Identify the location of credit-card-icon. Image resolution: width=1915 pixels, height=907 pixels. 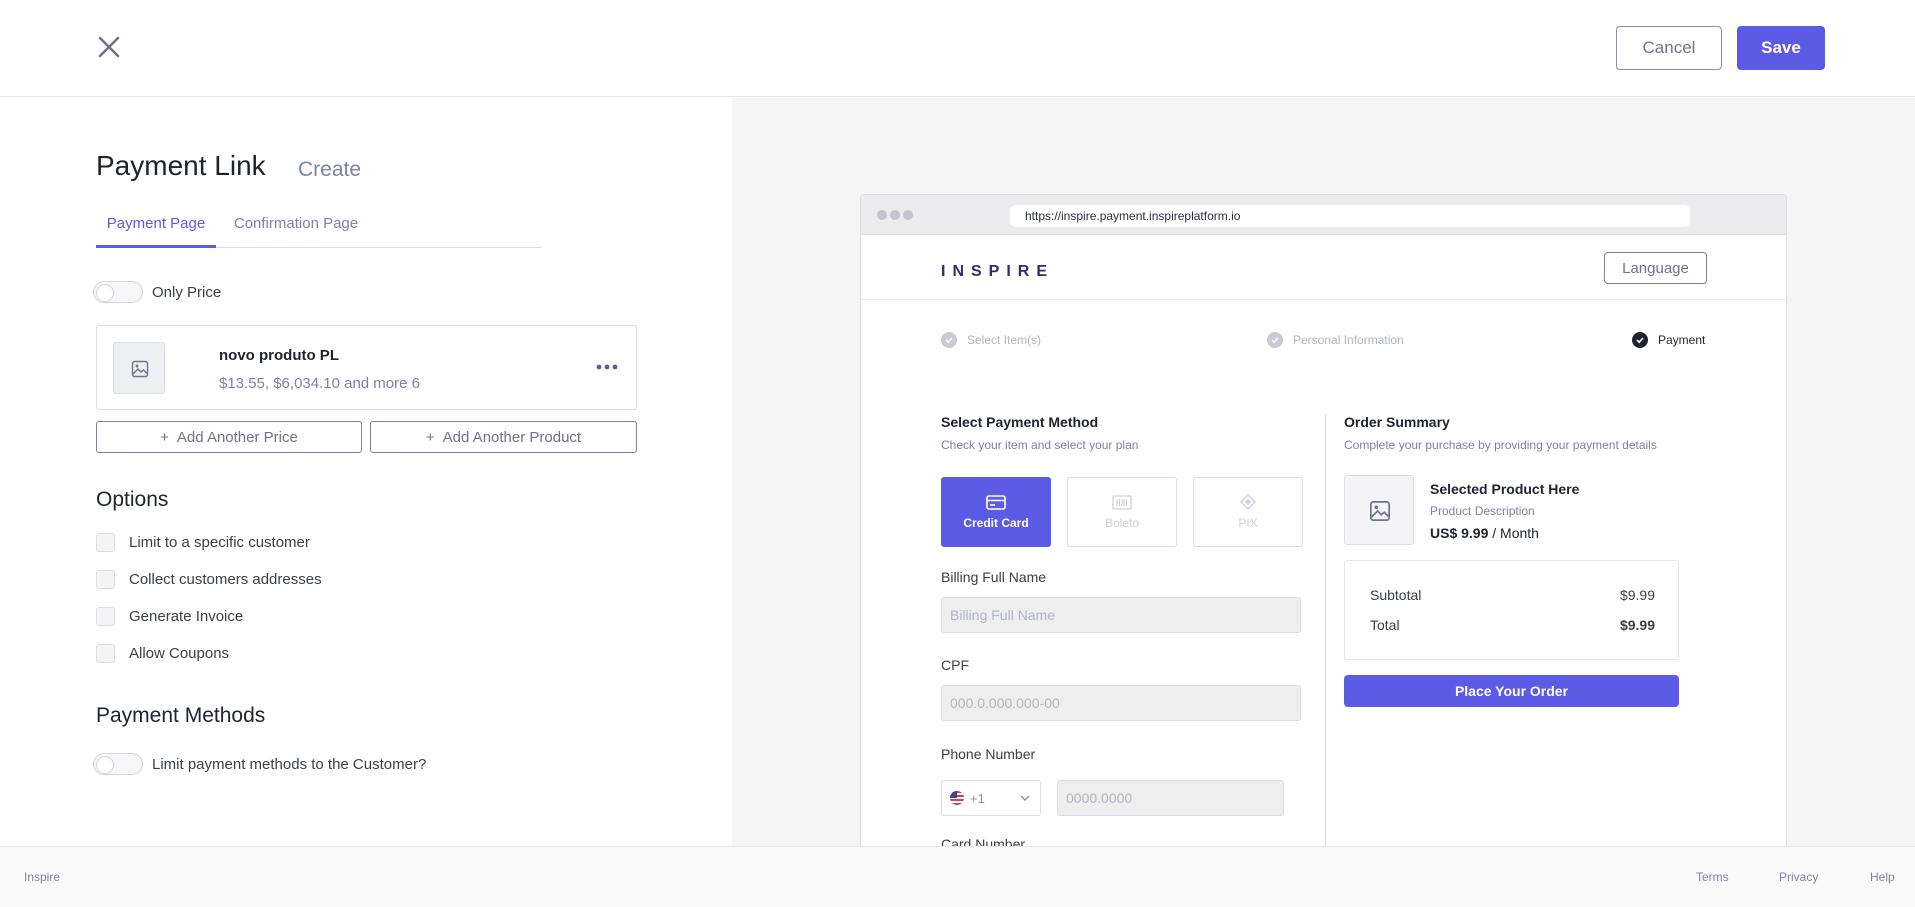
(996, 502).